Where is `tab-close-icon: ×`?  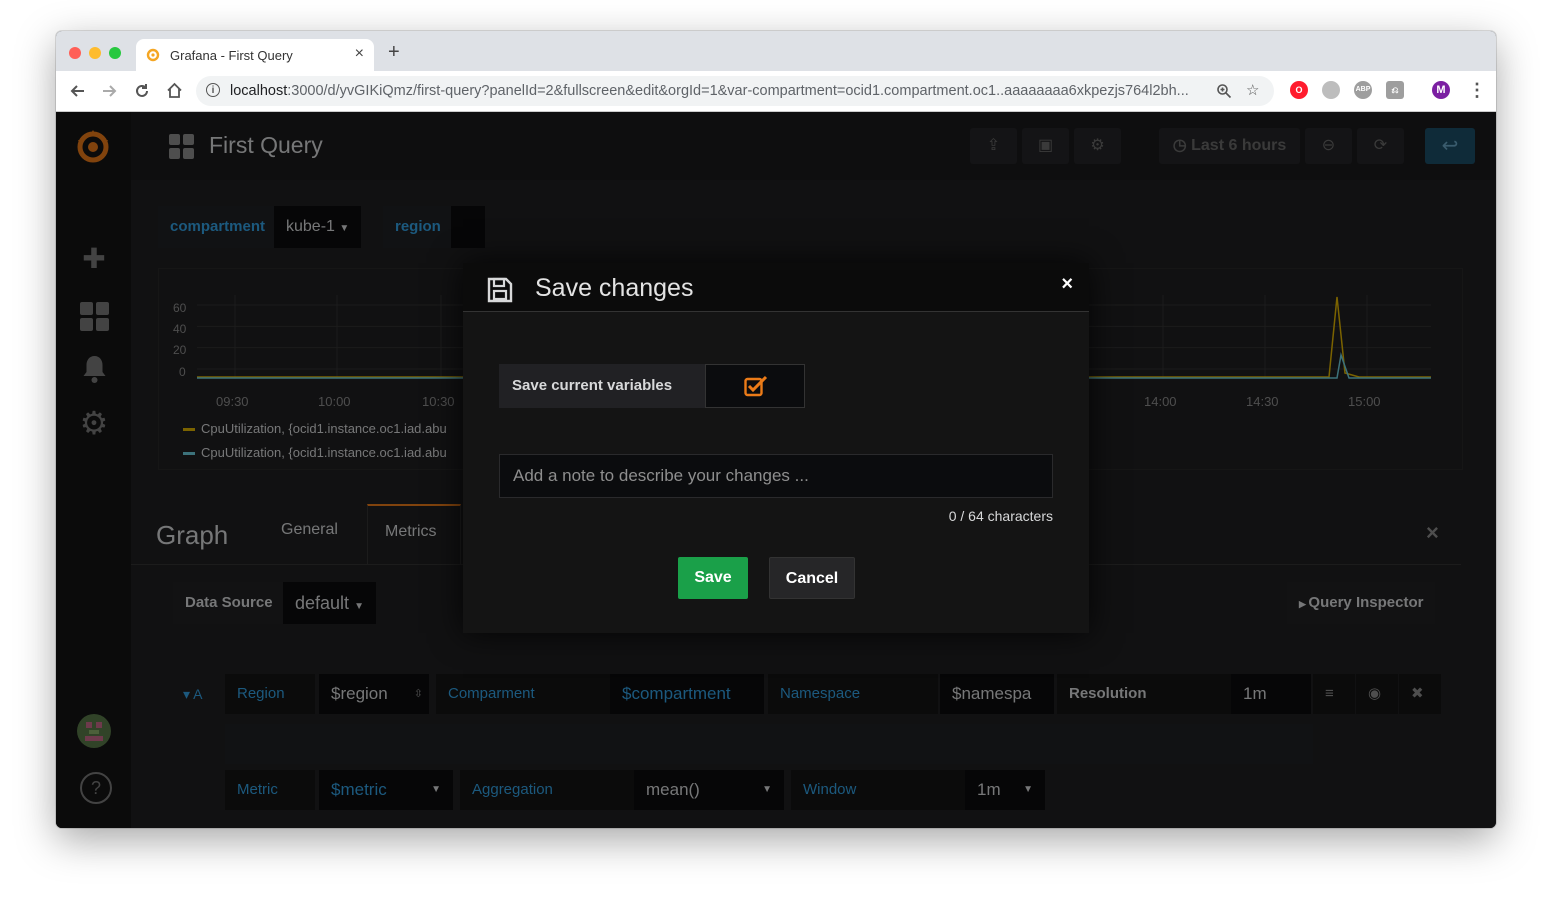
tab-close-icon: × is located at coordinates (359, 54).